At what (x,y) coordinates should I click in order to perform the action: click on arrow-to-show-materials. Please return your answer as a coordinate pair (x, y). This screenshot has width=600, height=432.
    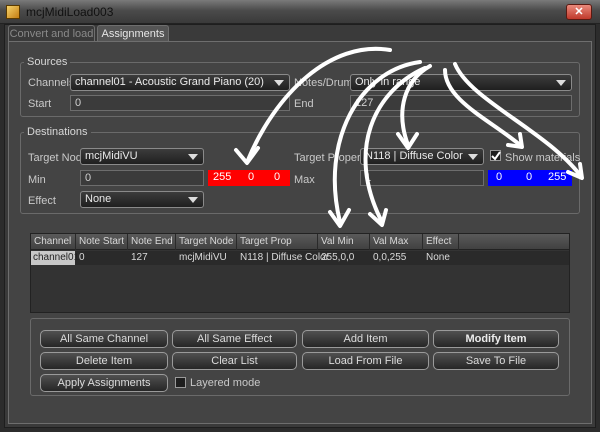
    Looking at the image, I should click on (482, 107).